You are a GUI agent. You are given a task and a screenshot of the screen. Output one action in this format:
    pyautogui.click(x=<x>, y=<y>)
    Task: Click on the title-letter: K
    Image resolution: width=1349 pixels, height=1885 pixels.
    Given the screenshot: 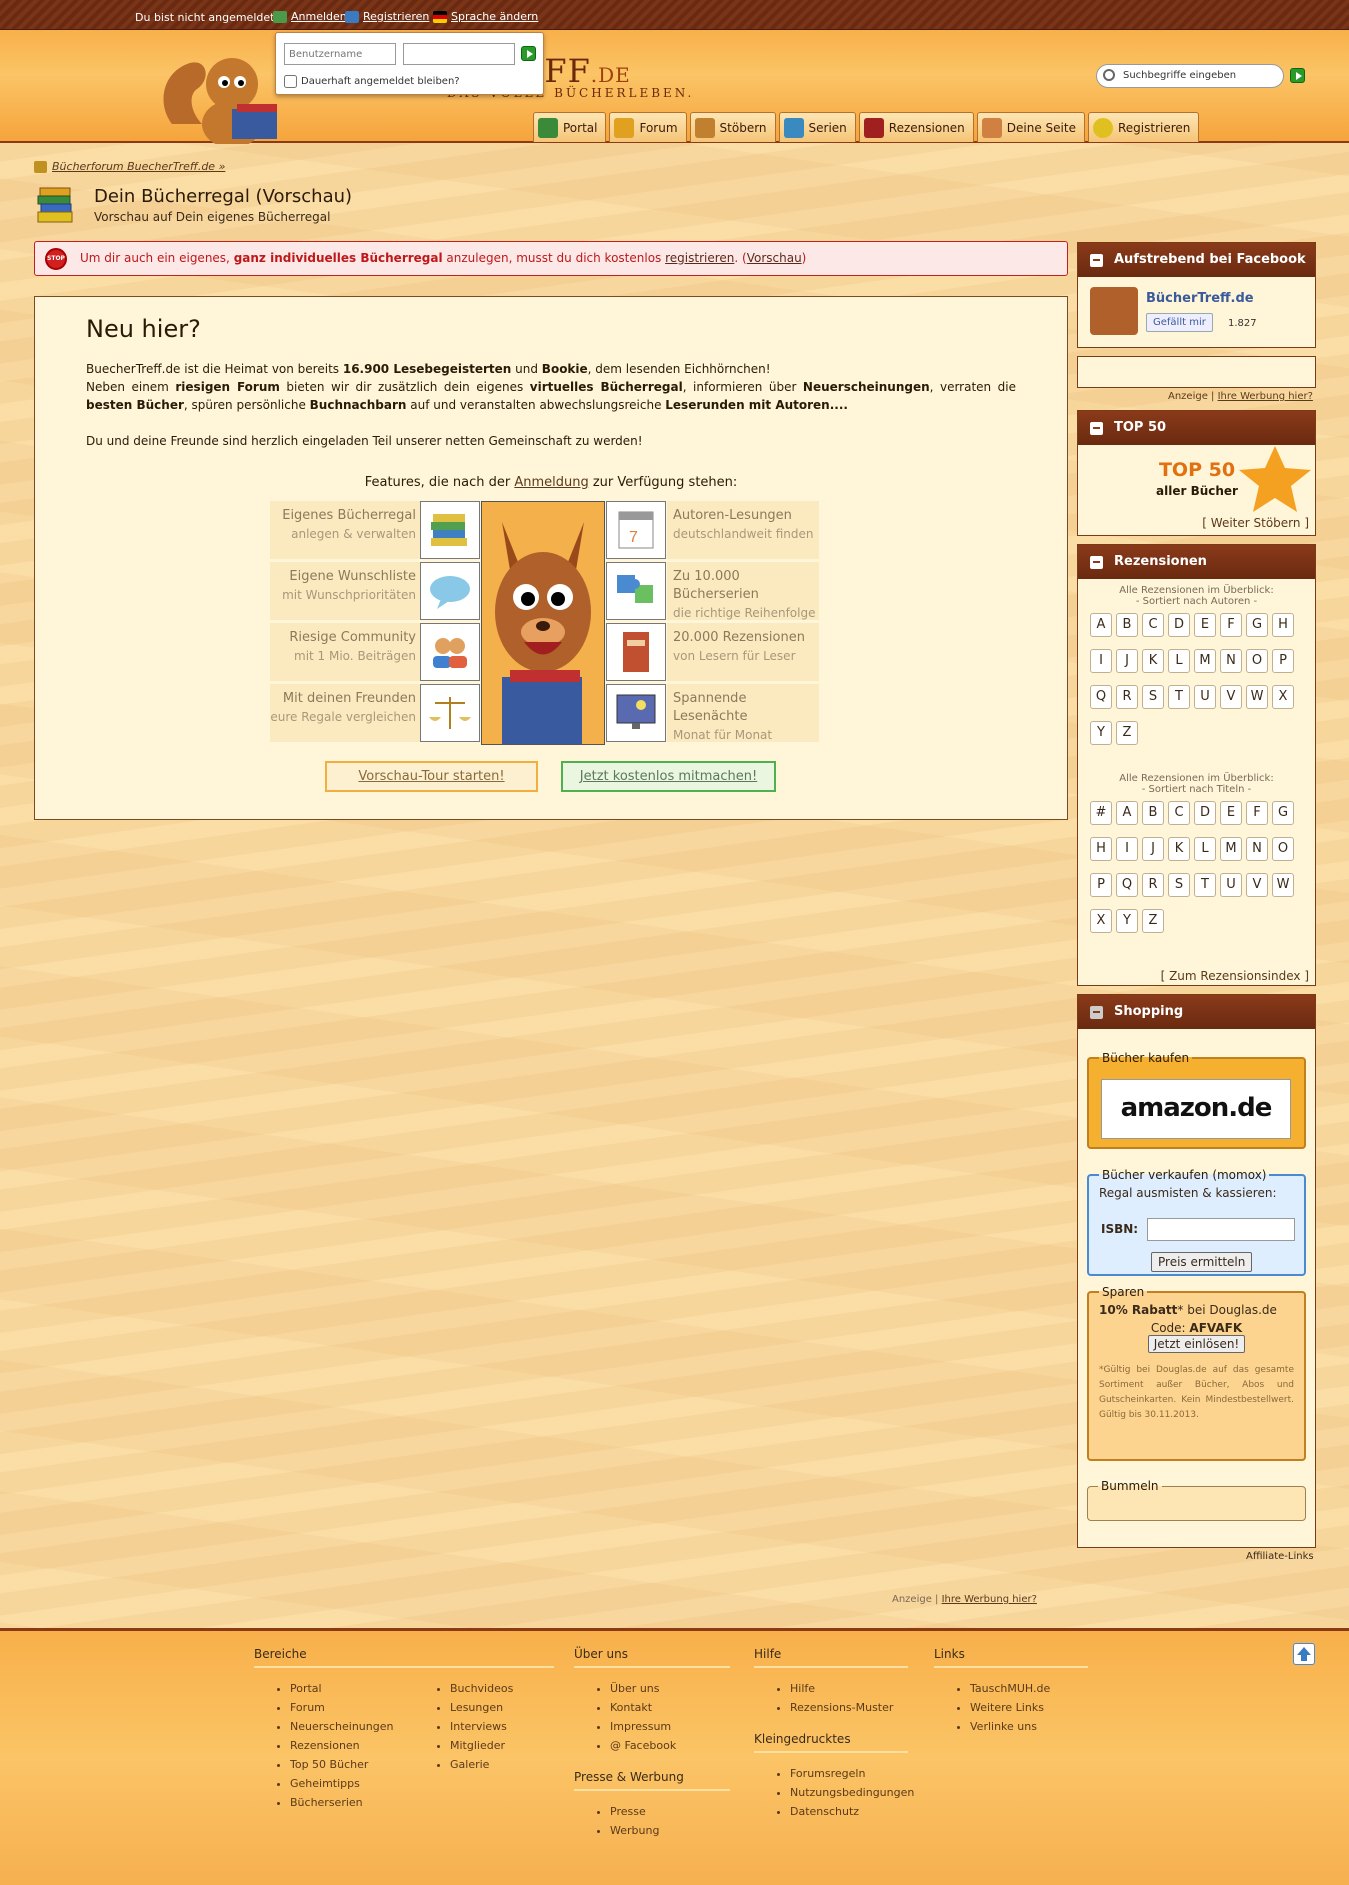 What is the action you would take?
    pyautogui.click(x=1179, y=849)
    